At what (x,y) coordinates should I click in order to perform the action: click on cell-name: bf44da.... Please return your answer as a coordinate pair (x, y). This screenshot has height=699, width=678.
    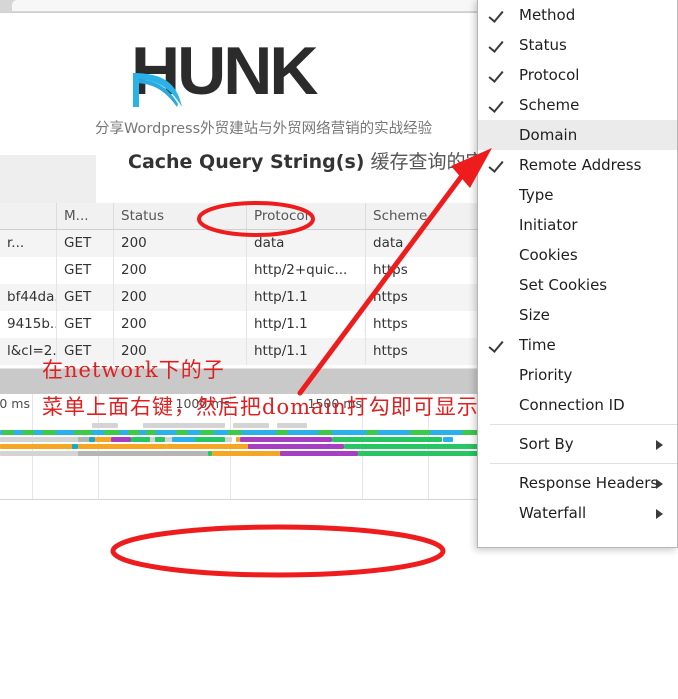
    Looking at the image, I should click on (28, 297).